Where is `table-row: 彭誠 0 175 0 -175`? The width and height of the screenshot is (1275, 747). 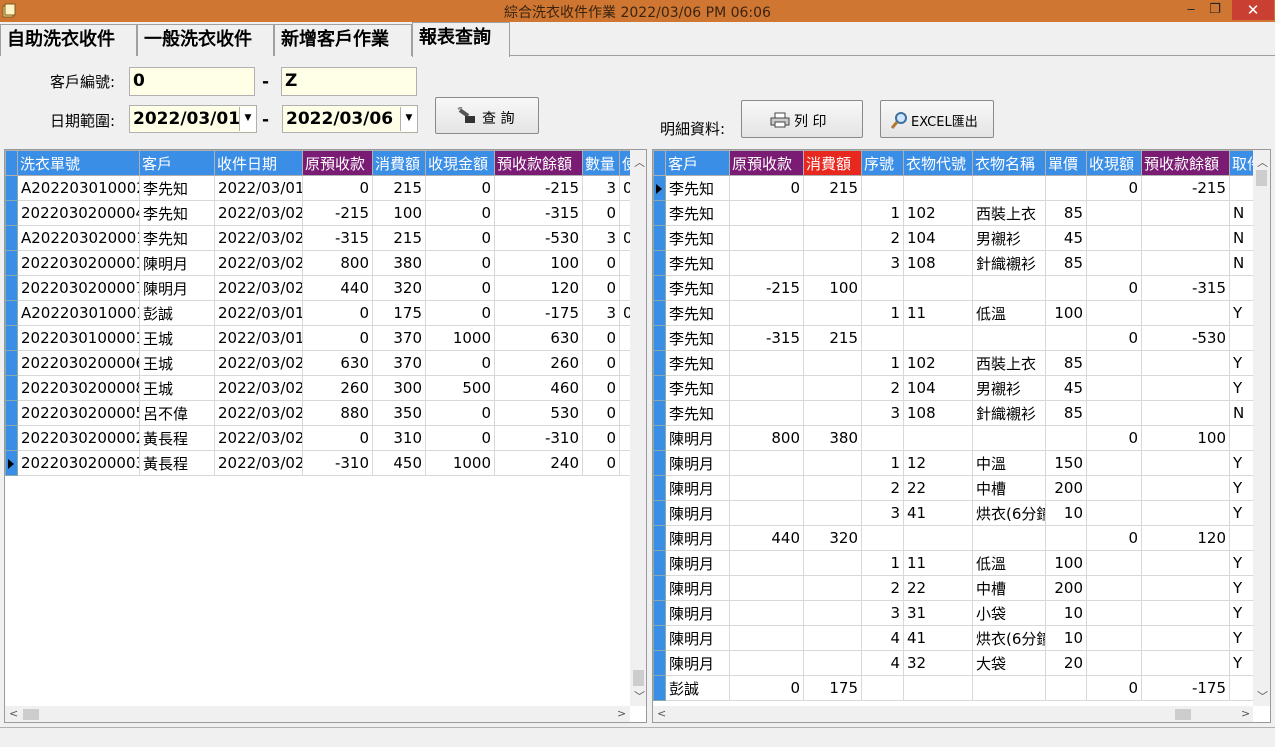 table-row: 彭誠 0 175 0 -175 is located at coordinates (954, 688).